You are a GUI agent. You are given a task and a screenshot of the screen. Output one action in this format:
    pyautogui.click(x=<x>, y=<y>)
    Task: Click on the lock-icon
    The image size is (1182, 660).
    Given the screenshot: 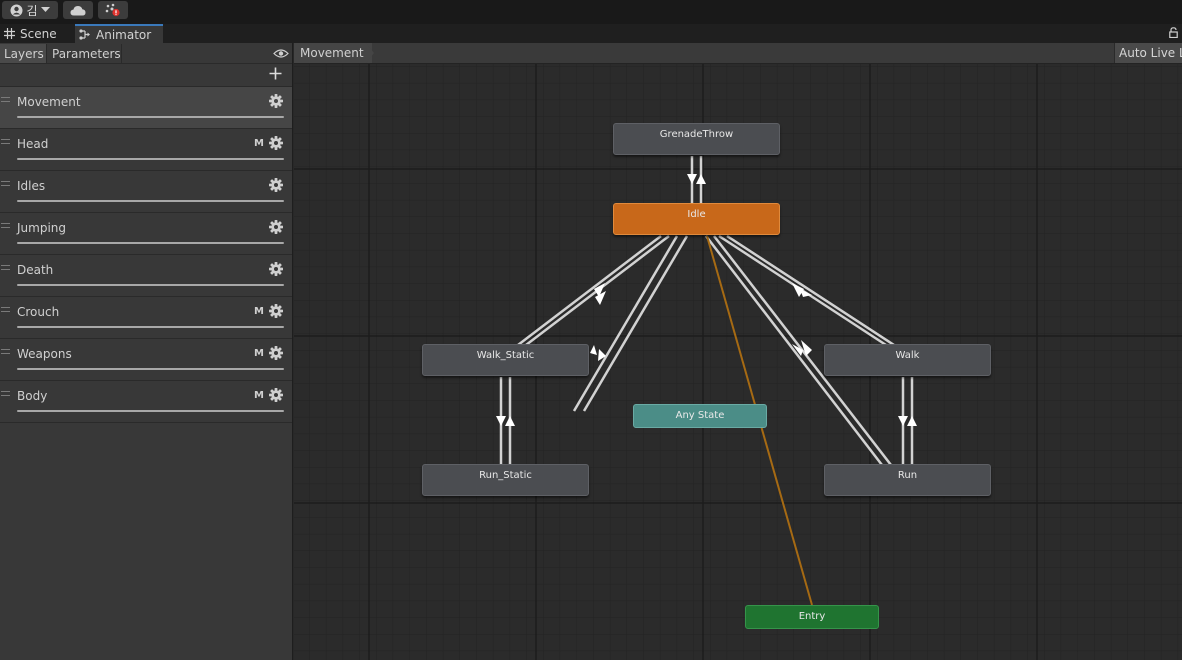 What is the action you would take?
    pyautogui.click(x=1173, y=32)
    